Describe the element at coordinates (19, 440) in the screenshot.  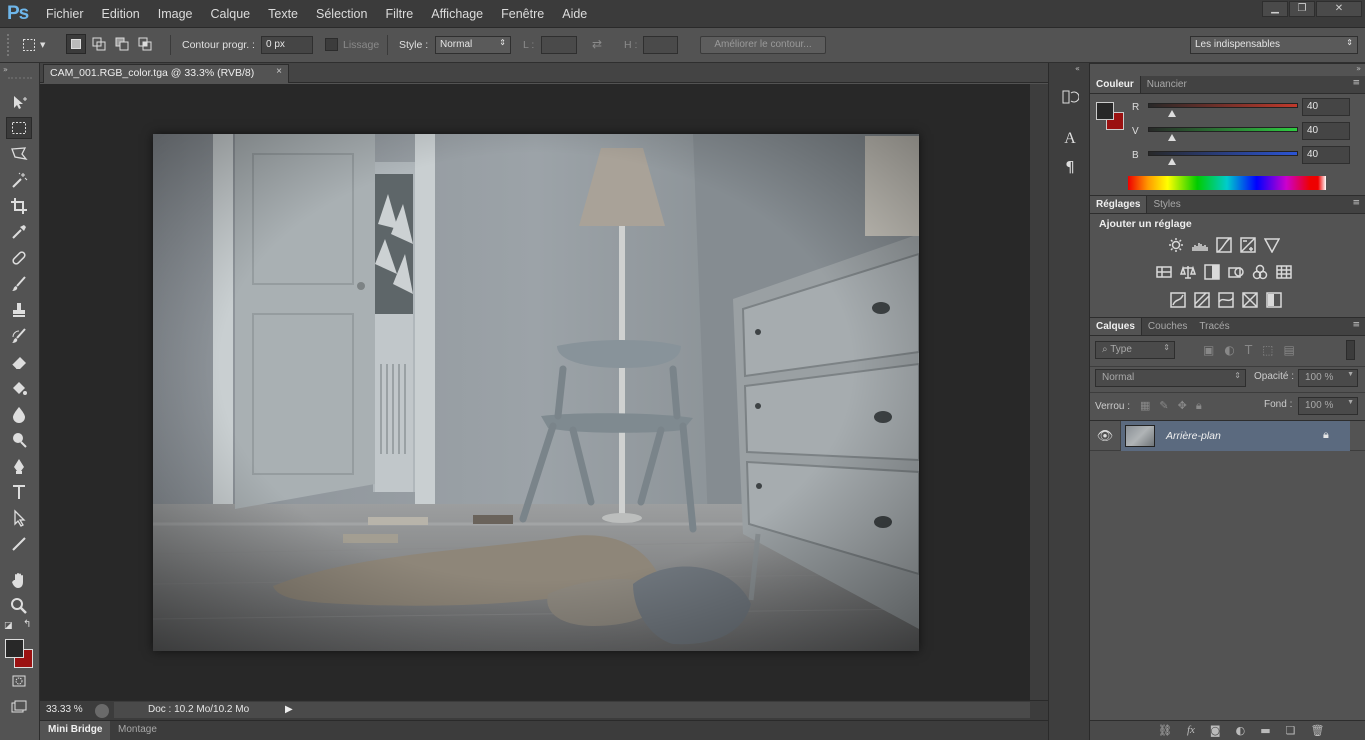
I see `dodge-tool` at that location.